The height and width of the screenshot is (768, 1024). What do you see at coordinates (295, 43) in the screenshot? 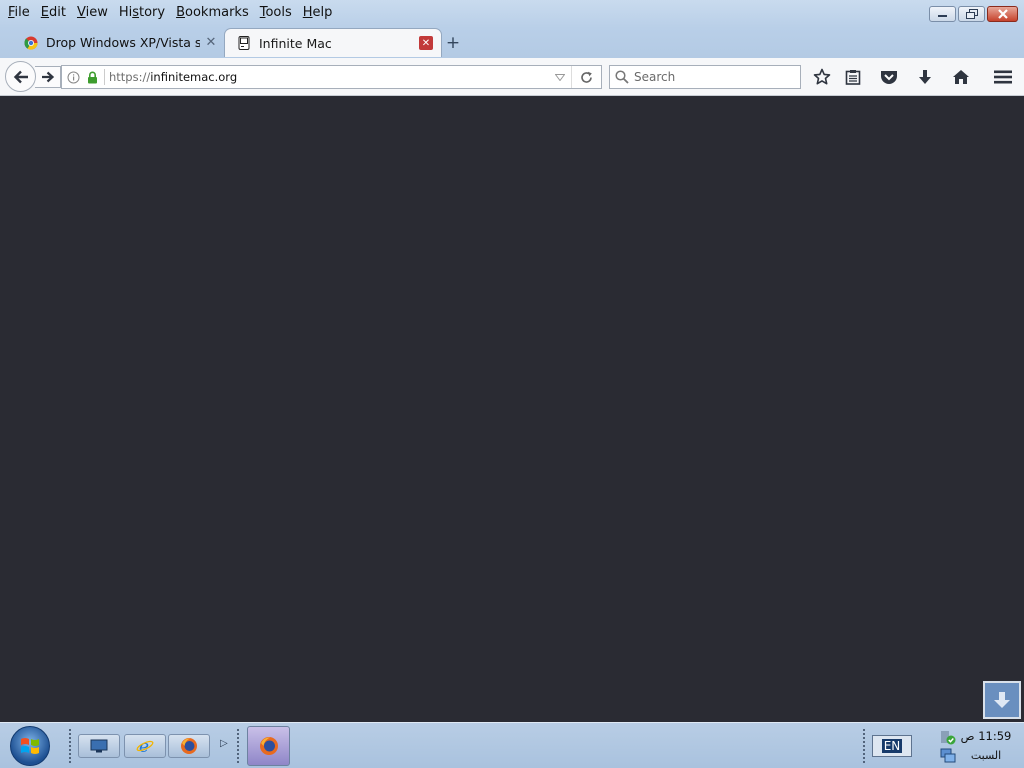
I see `tab-title: Infinite Mac` at bounding box center [295, 43].